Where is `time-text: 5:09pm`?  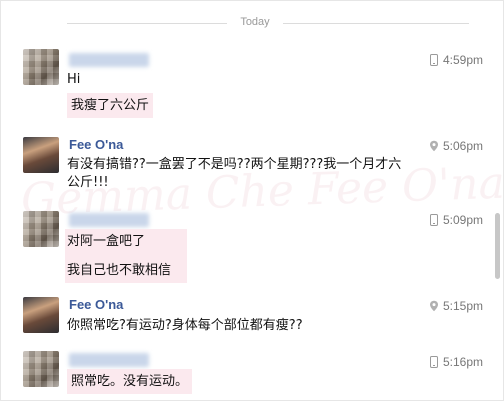 time-text: 5:09pm is located at coordinates (462, 220).